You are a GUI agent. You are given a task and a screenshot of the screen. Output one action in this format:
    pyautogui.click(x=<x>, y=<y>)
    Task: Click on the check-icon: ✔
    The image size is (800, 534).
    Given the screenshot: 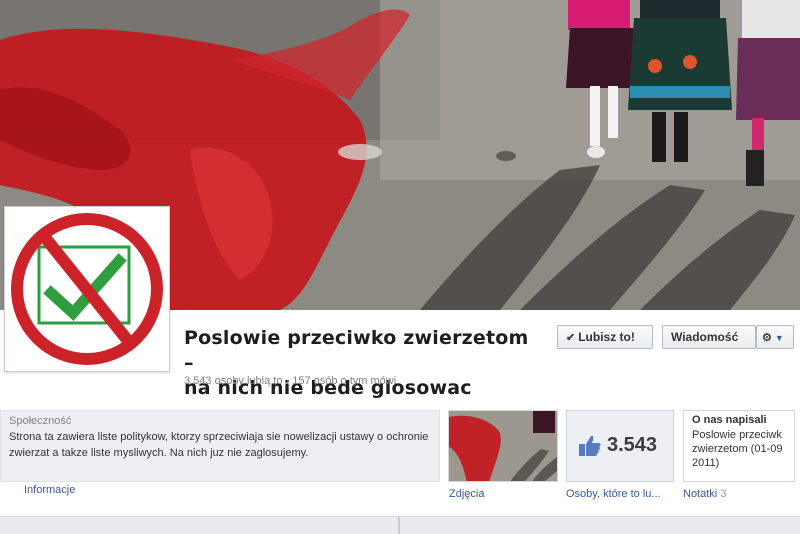 What is the action you would take?
    pyautogui.click(x=571, y=338)
    